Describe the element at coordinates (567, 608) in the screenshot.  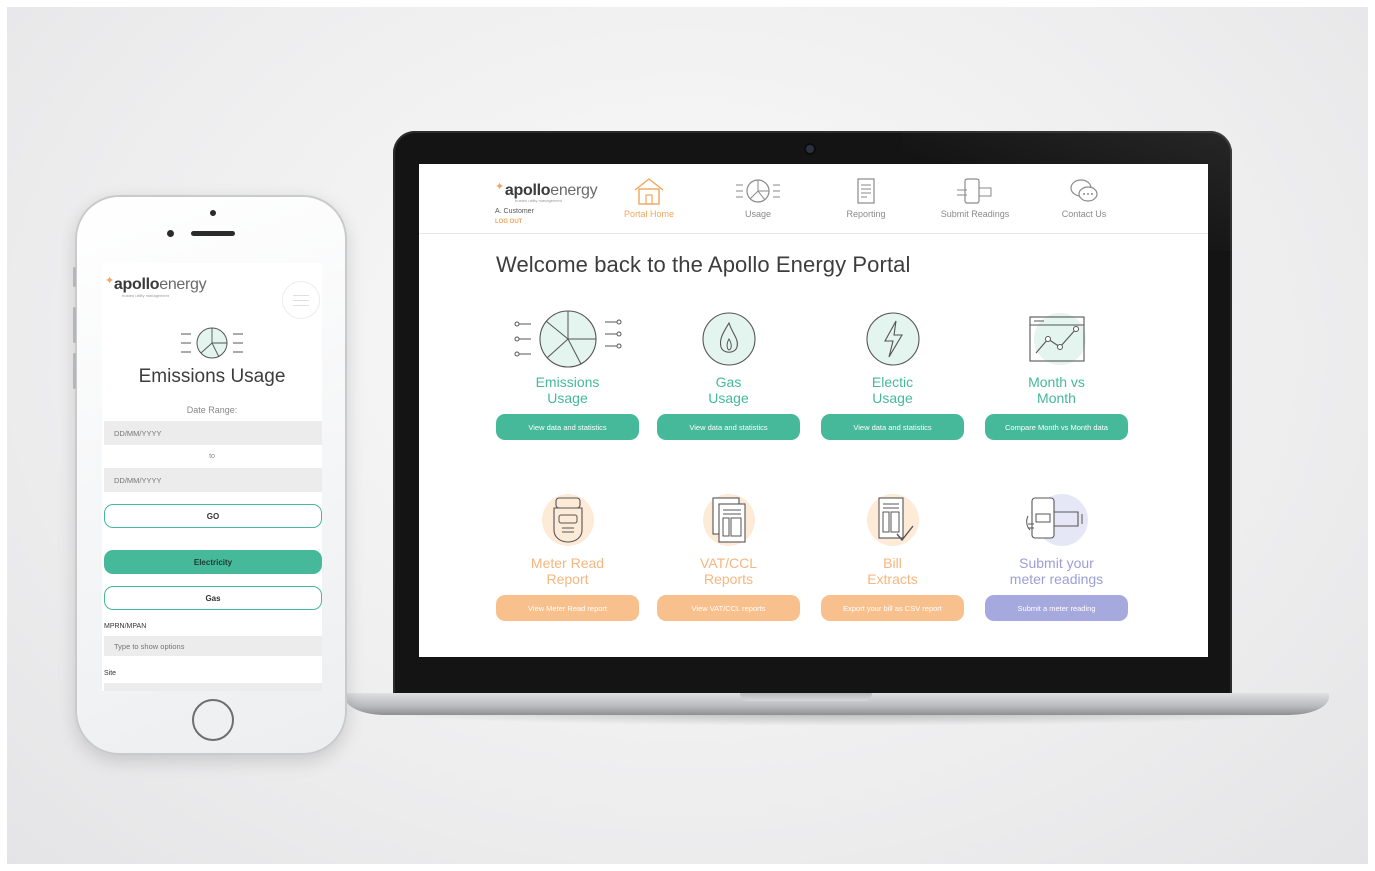
I see `view-meter-read-button: View Meter Read report` at that location.